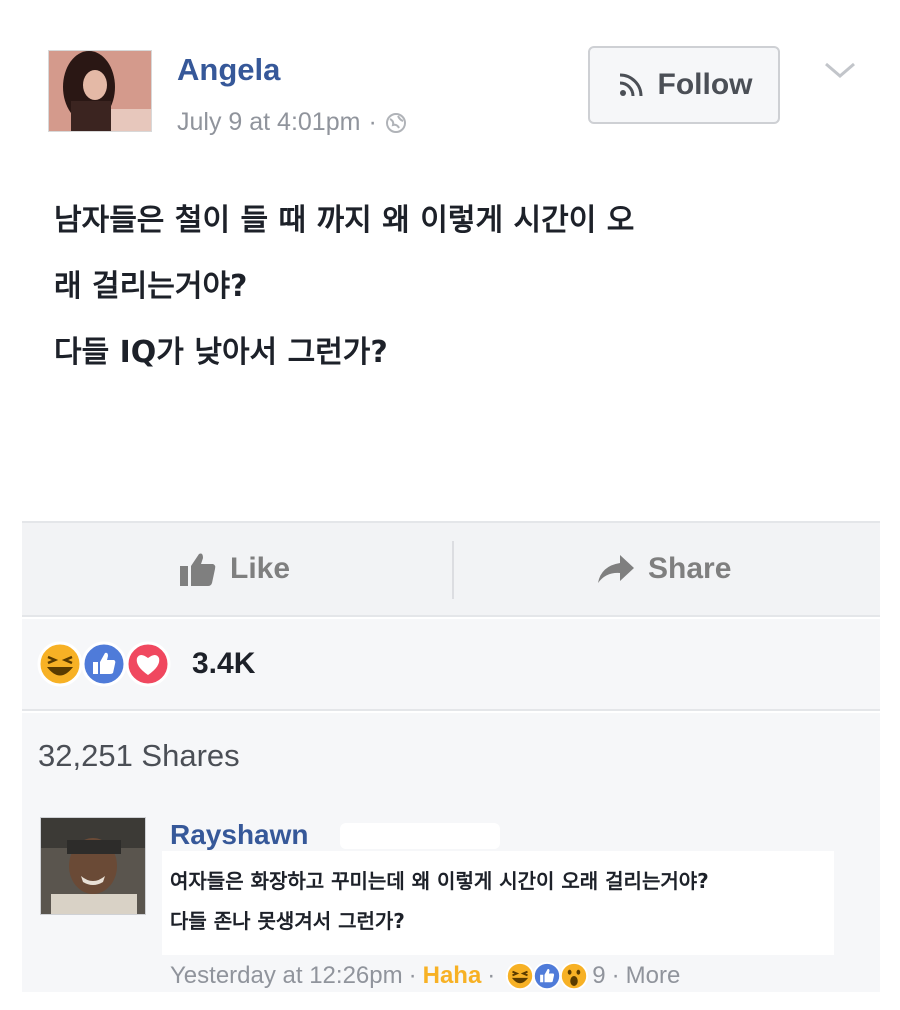 Image resolution: width=900 pixels, height=1010 pixels. Describe the element at coordinates (439, 881) in the screenshot. I see `comment-text-line: 여자들은 화장하고 꾸미는데 왜 이렇게 시간이 오래 걸리는거야?` at that location.